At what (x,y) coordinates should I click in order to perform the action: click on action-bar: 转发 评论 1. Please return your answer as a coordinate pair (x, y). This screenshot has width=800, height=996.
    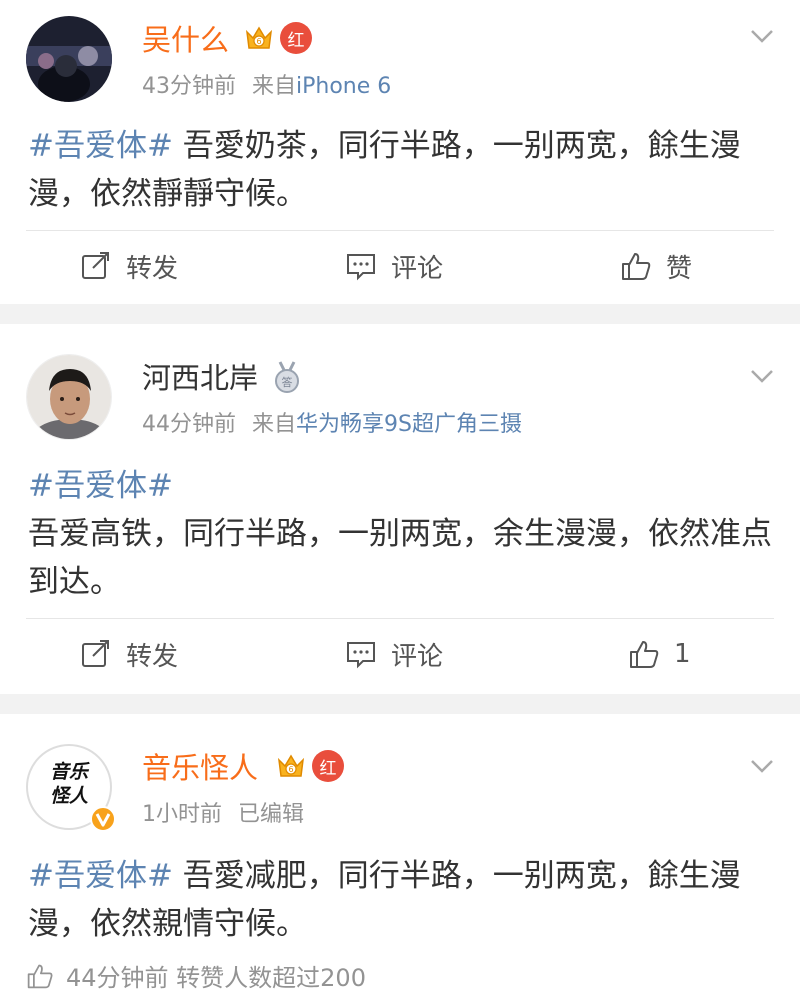
    Looking at the image, I should click on (400, 654).